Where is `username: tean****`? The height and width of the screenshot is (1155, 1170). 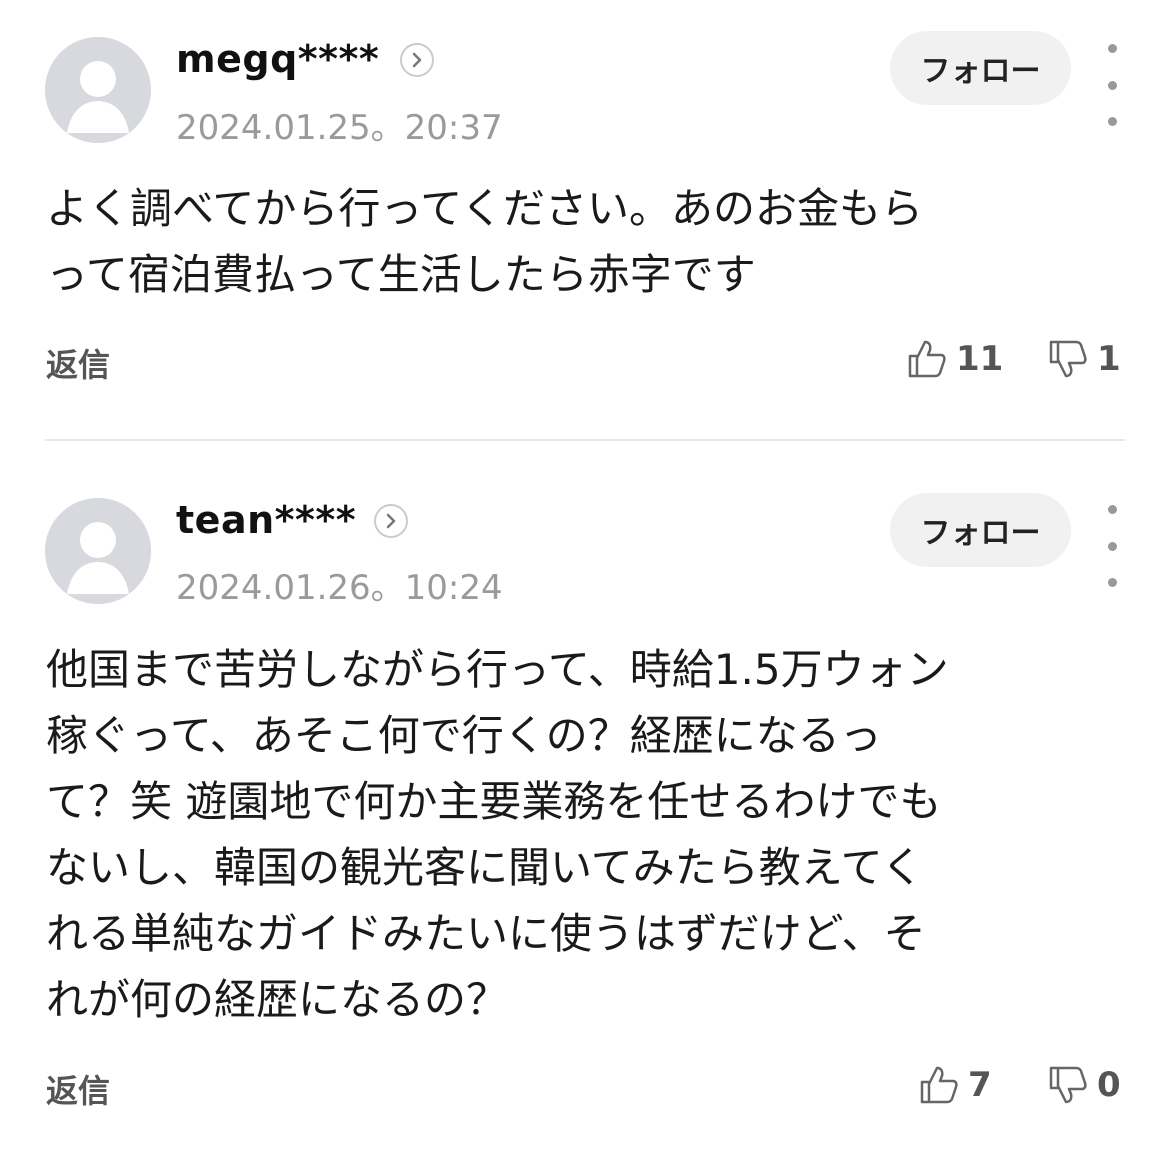
username: tean**** is located at coordinates (266, 520).